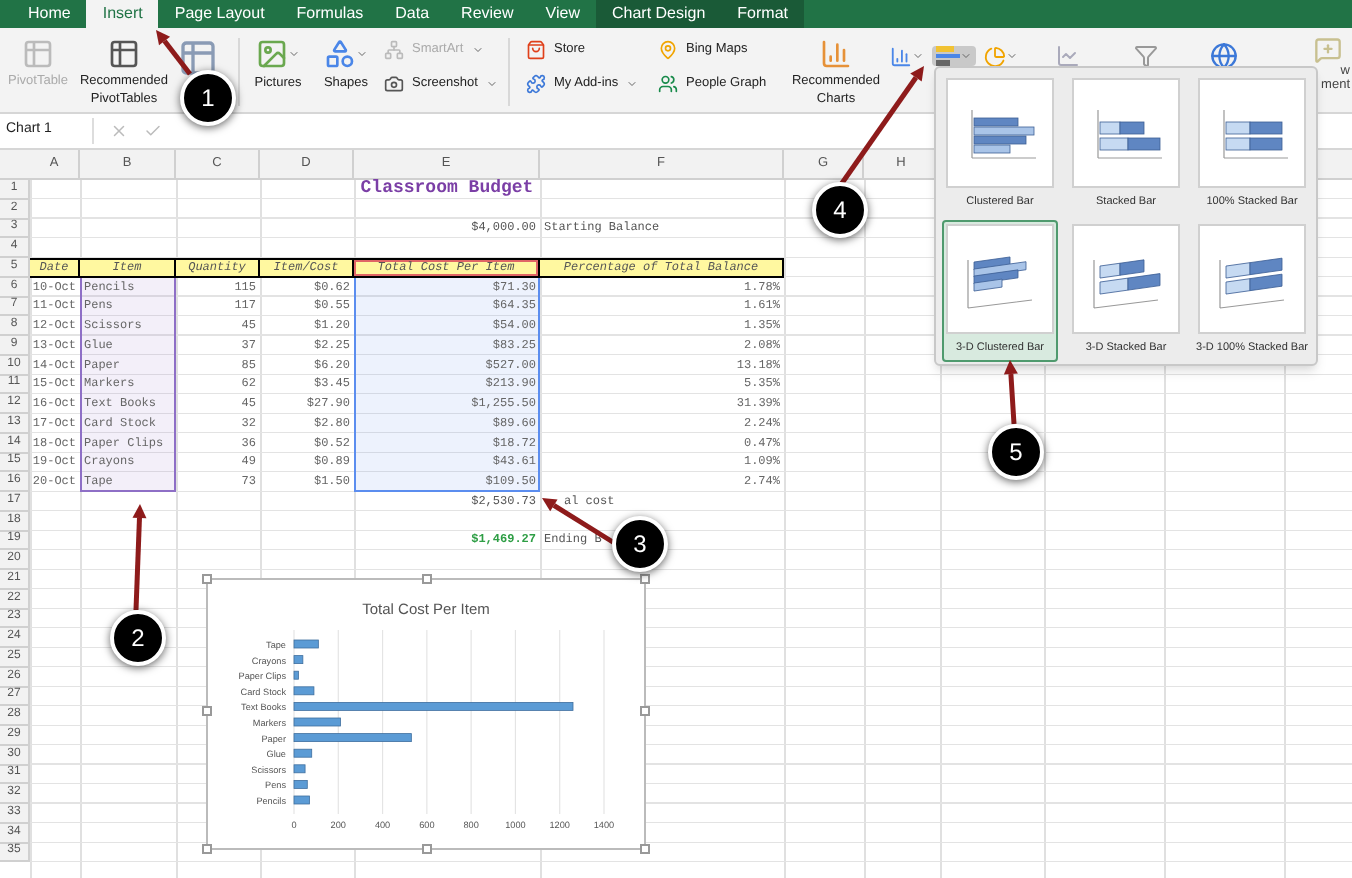 The width and height of the screenshot is (1352, 878). Describe the element at coordinates (198, 58) in the screenshot. I see `table-icon` at that location.